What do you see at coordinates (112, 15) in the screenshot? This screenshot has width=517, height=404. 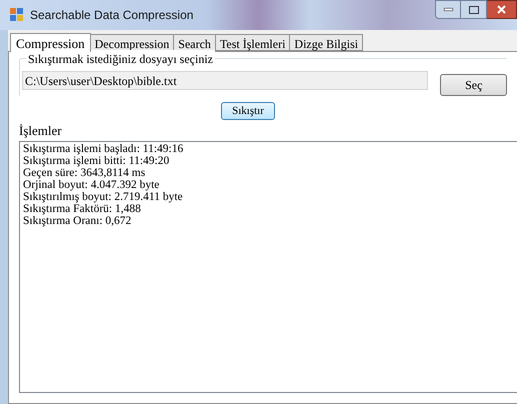 I see `window-title: Searchable Data Compression` at bounding box center [112, 15].